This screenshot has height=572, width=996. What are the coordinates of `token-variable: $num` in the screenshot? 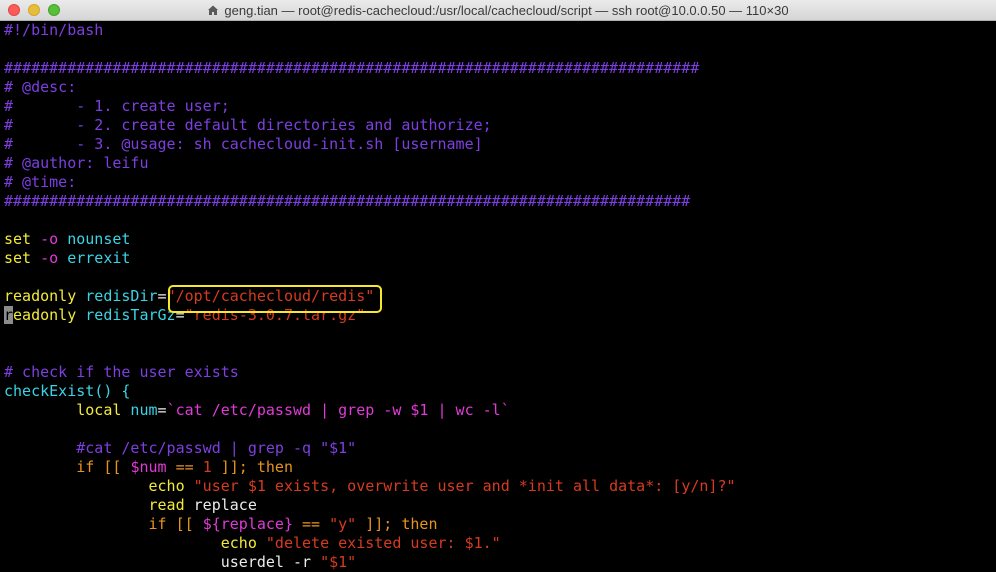 It's located at (148, 467).